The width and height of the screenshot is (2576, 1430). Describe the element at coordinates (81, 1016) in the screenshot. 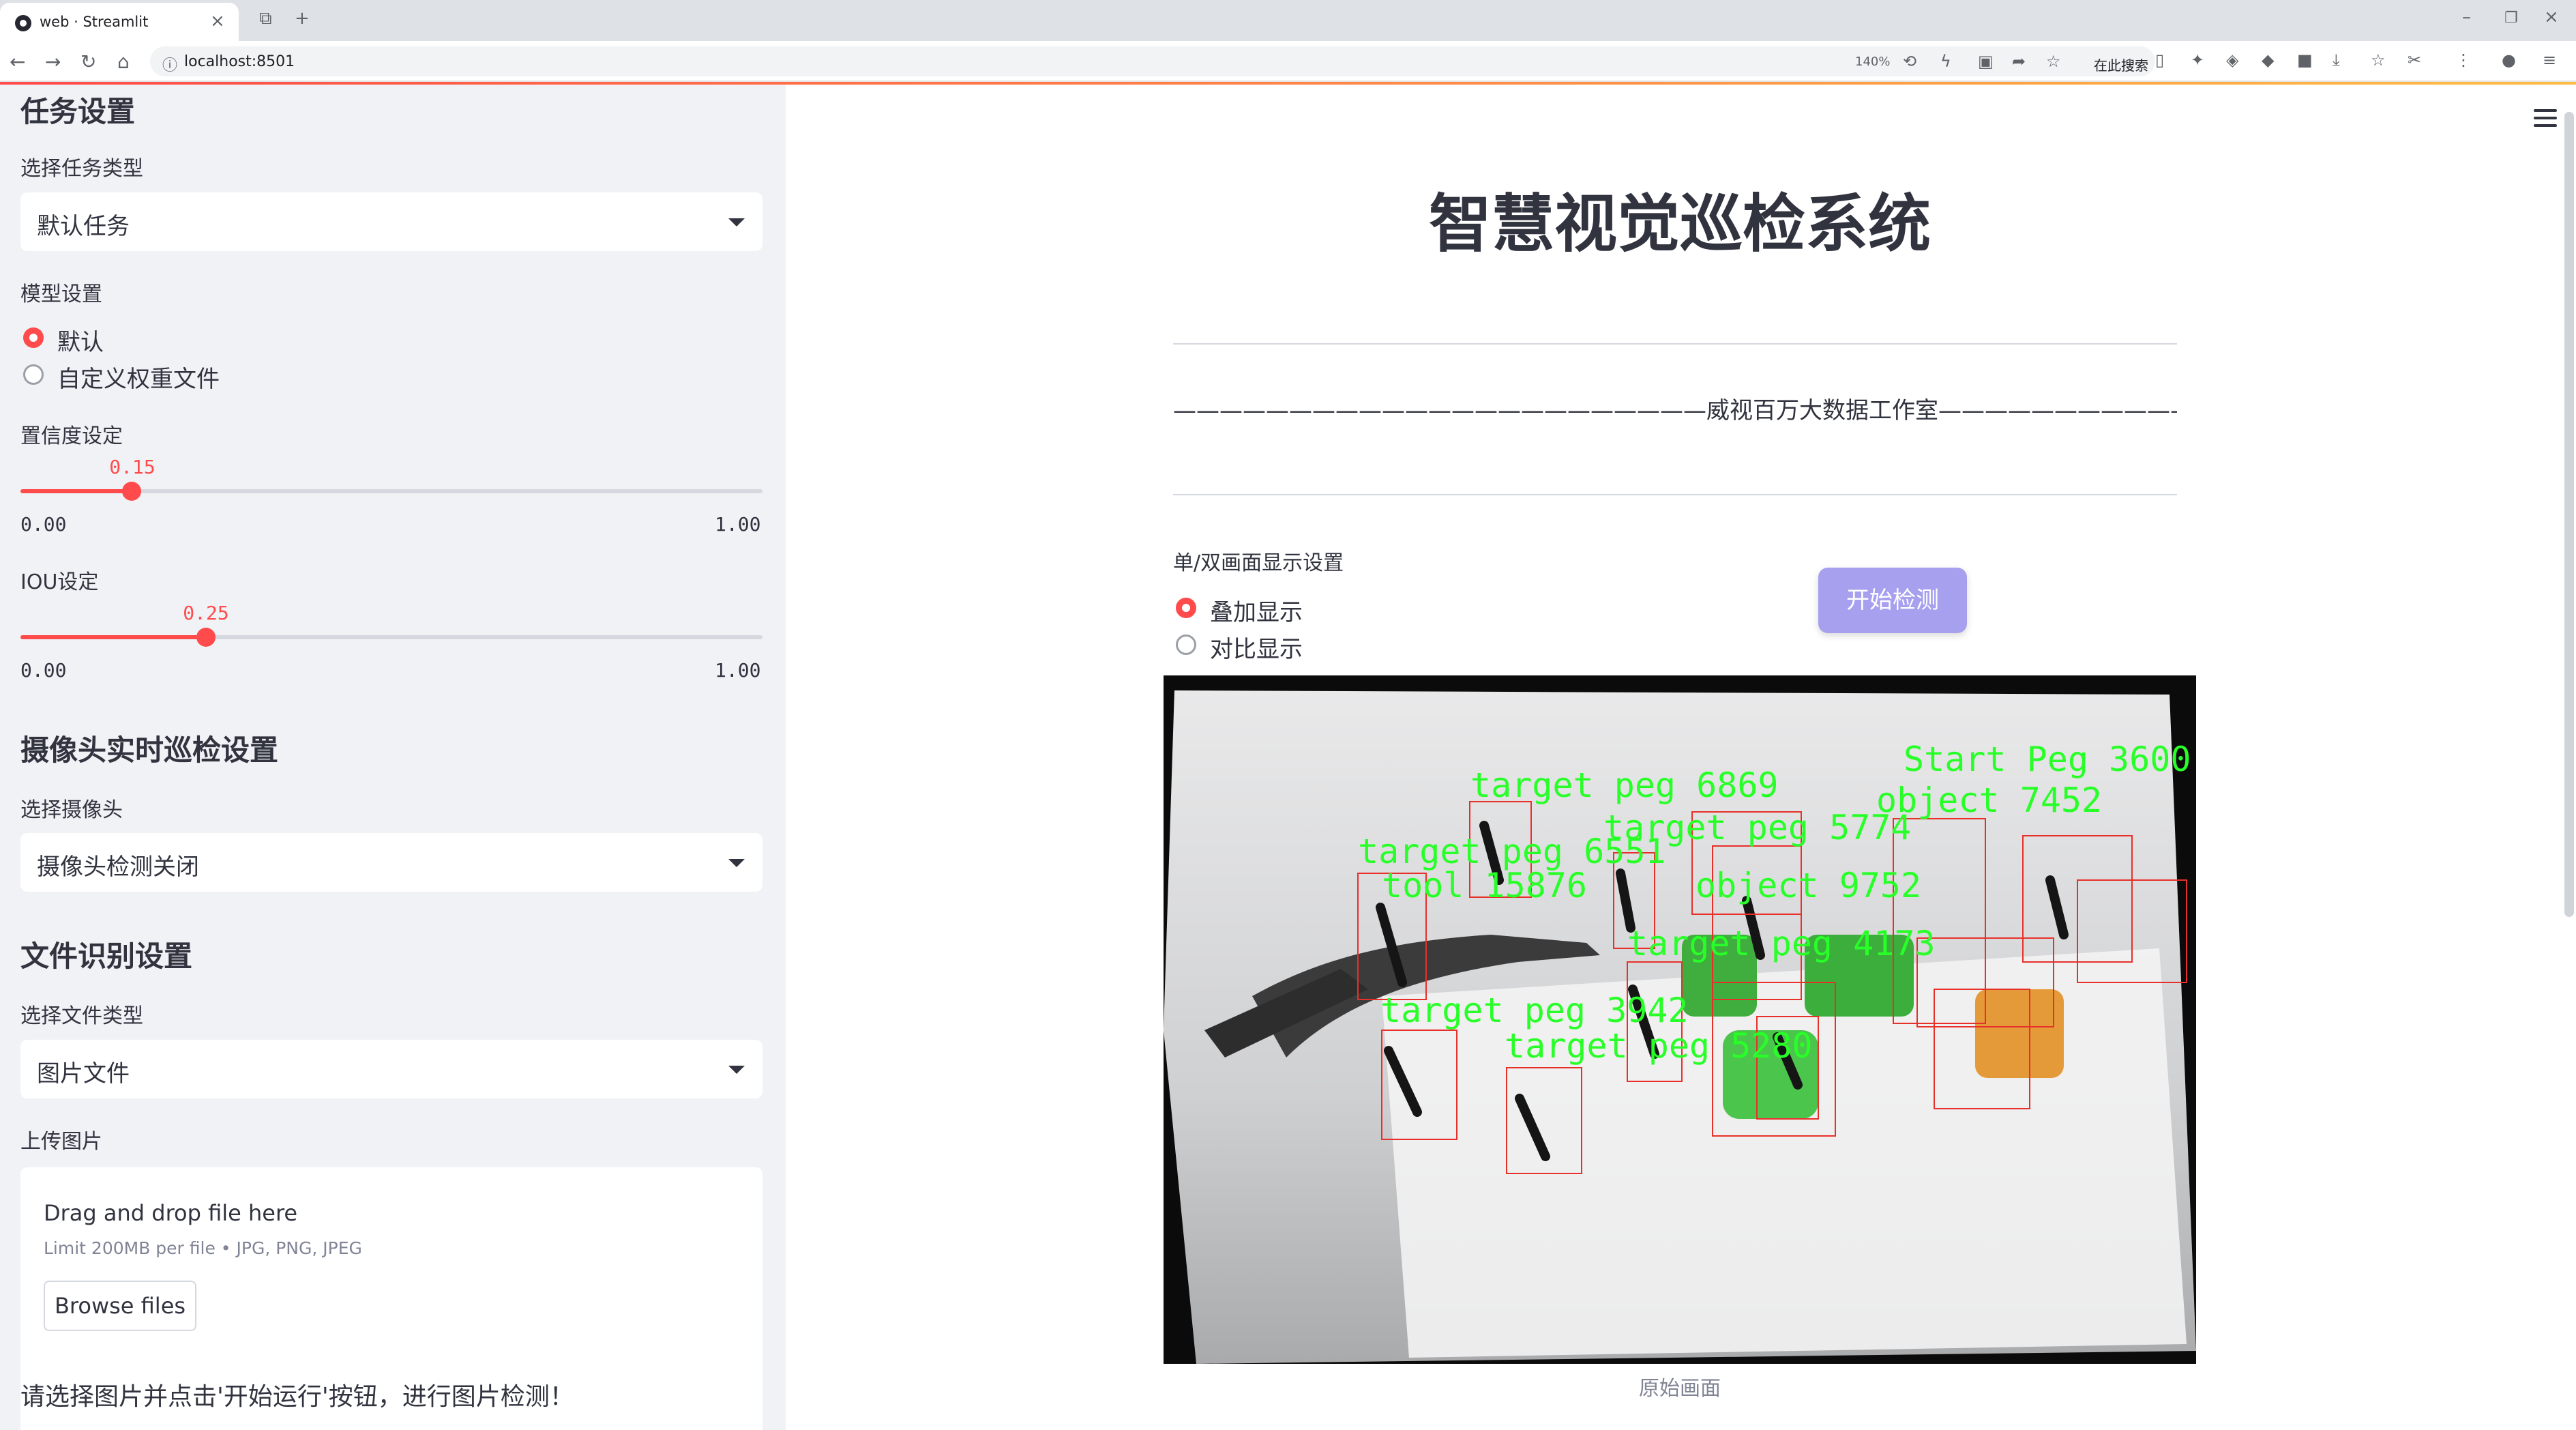

I see `file-type-label: 选择文件类型` at that location.